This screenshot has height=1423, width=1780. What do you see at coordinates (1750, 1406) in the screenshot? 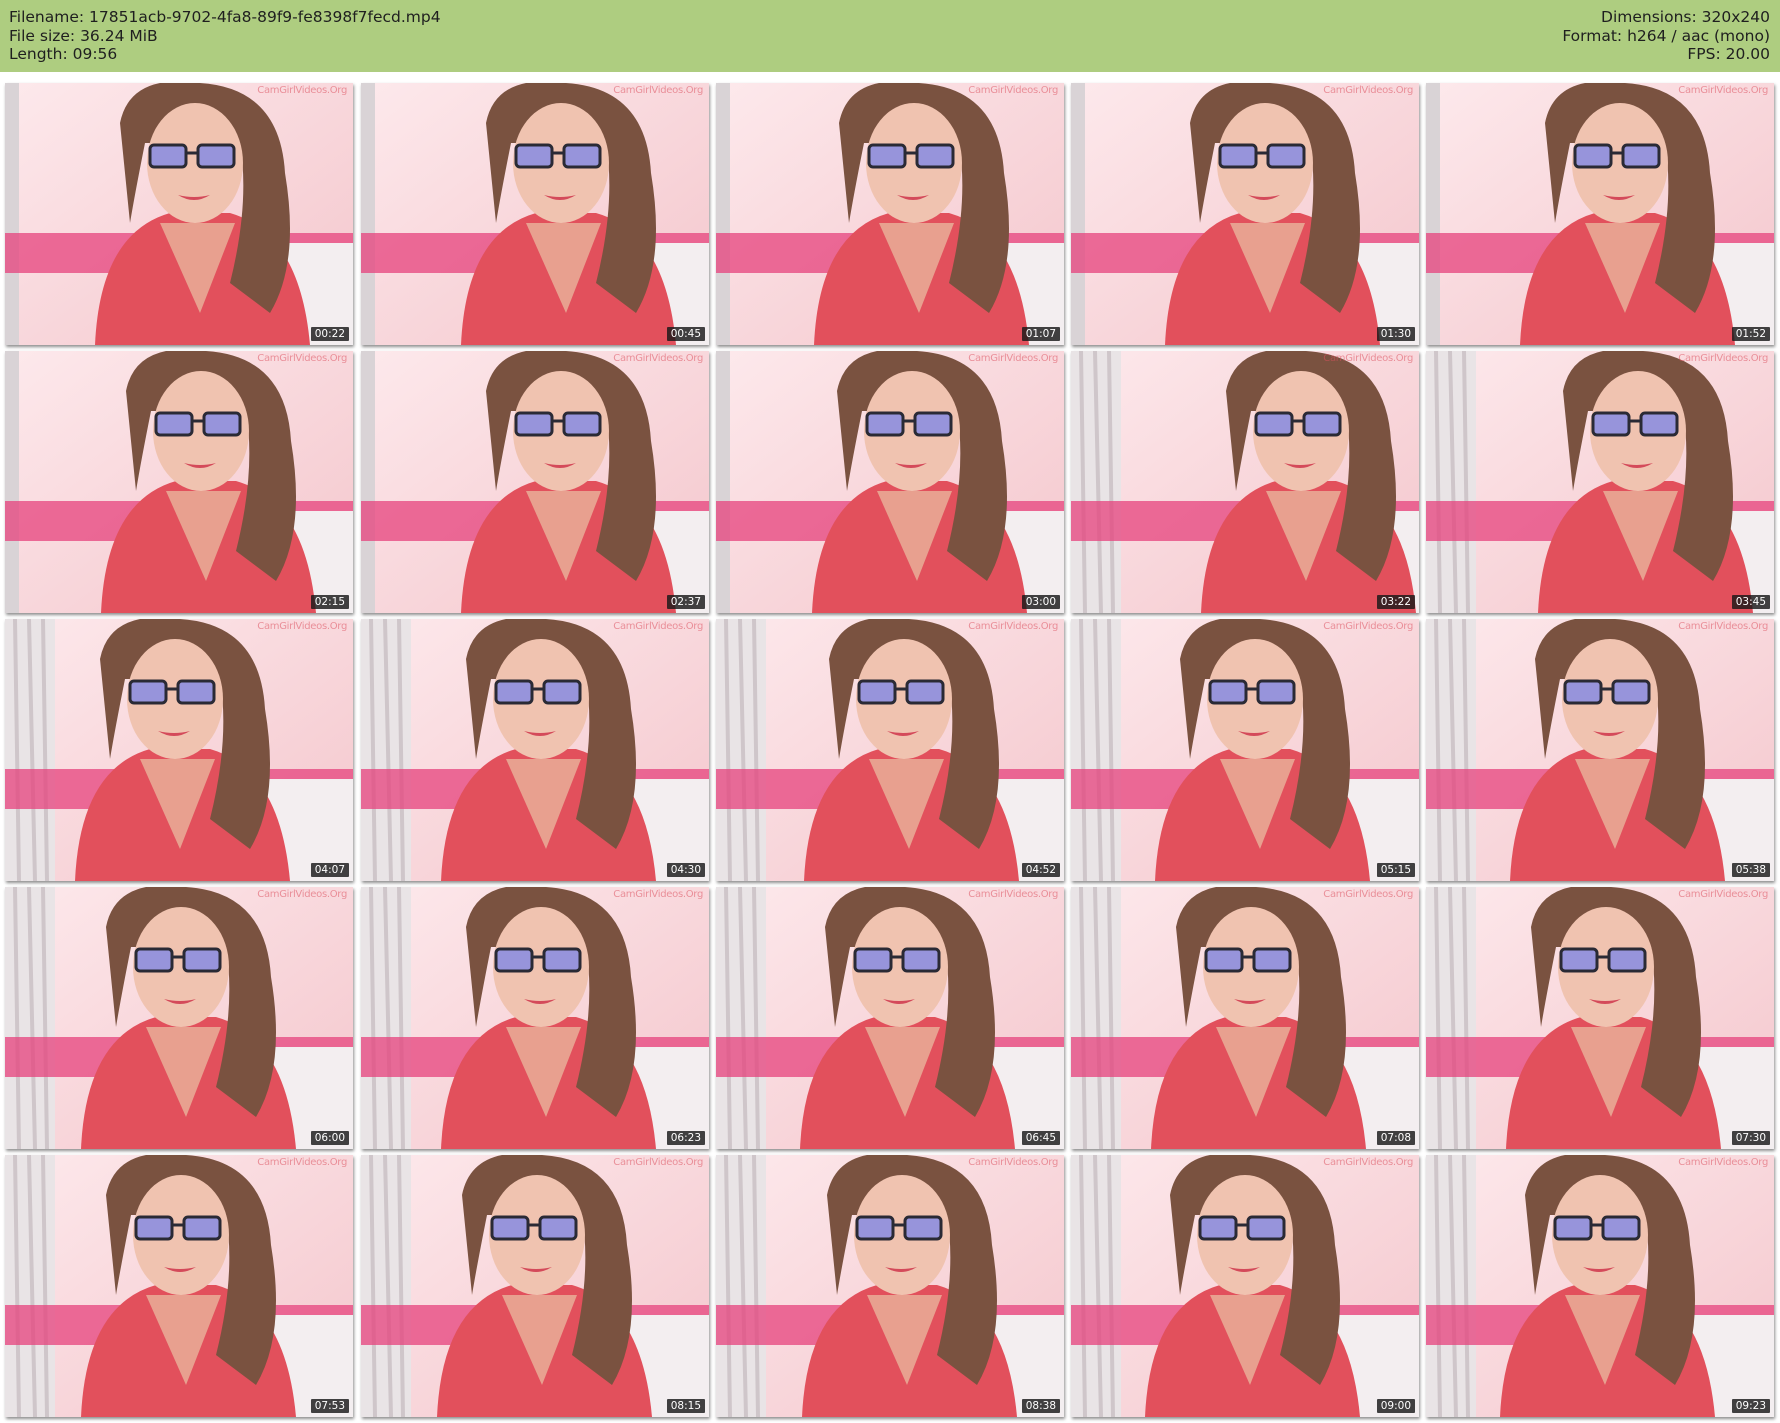
I see `timestamp-badge: 09:23` at bounding box center [1750, 1406].